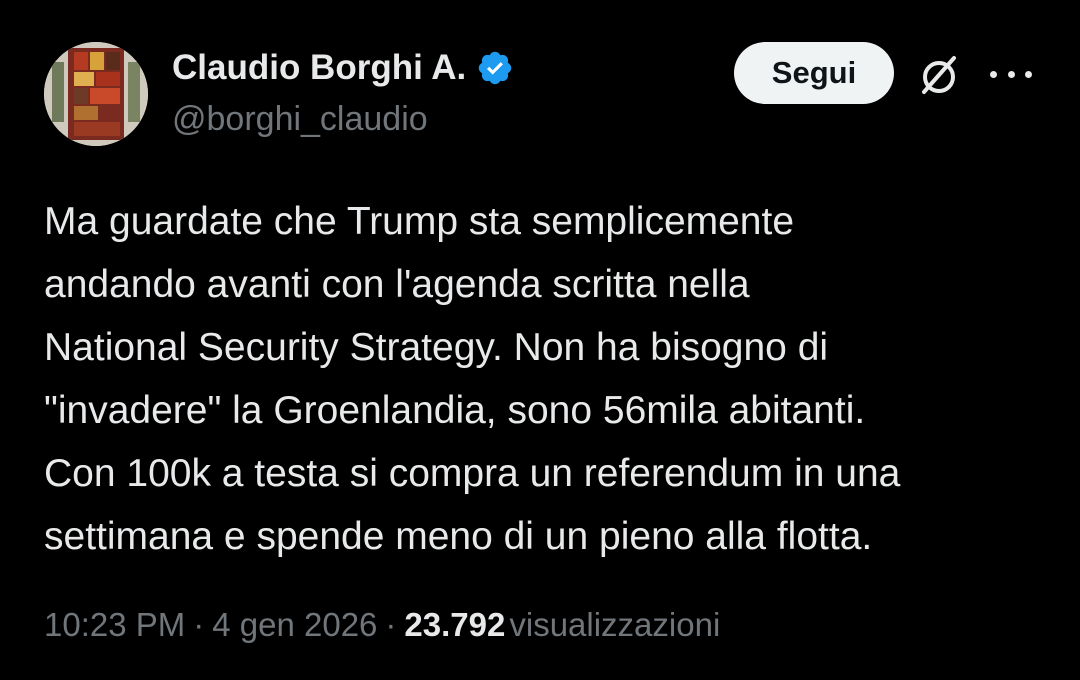 This screenshot has height=680, width=1080. What do you see at coordinates (319, 67) in the screenshot?
I see `author-name-text: Claudio Borghi A.` at bounding box center [319, 67].